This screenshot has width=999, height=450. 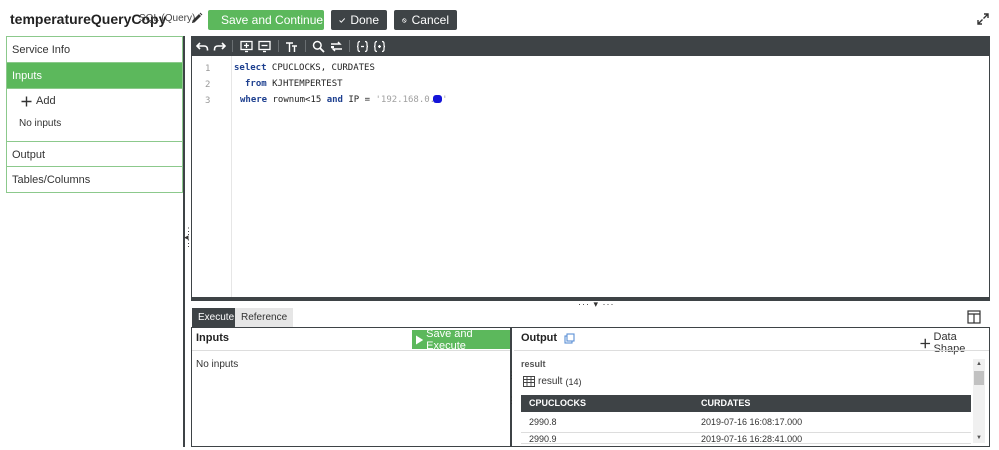 I want to click on sql-text: KJHTEMPERTEST, so click(x=304, y=84).